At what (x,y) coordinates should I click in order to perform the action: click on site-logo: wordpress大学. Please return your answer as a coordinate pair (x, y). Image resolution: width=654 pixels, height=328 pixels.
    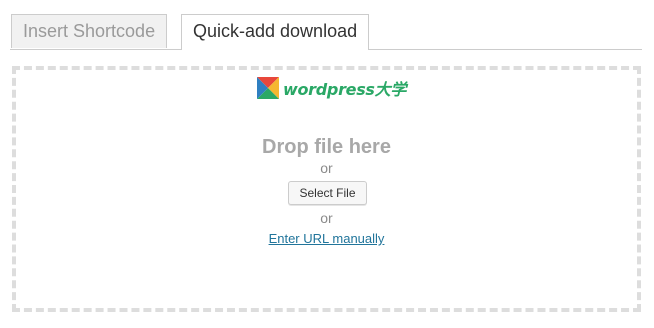
    Looking at the image, I should click on (331, 88).